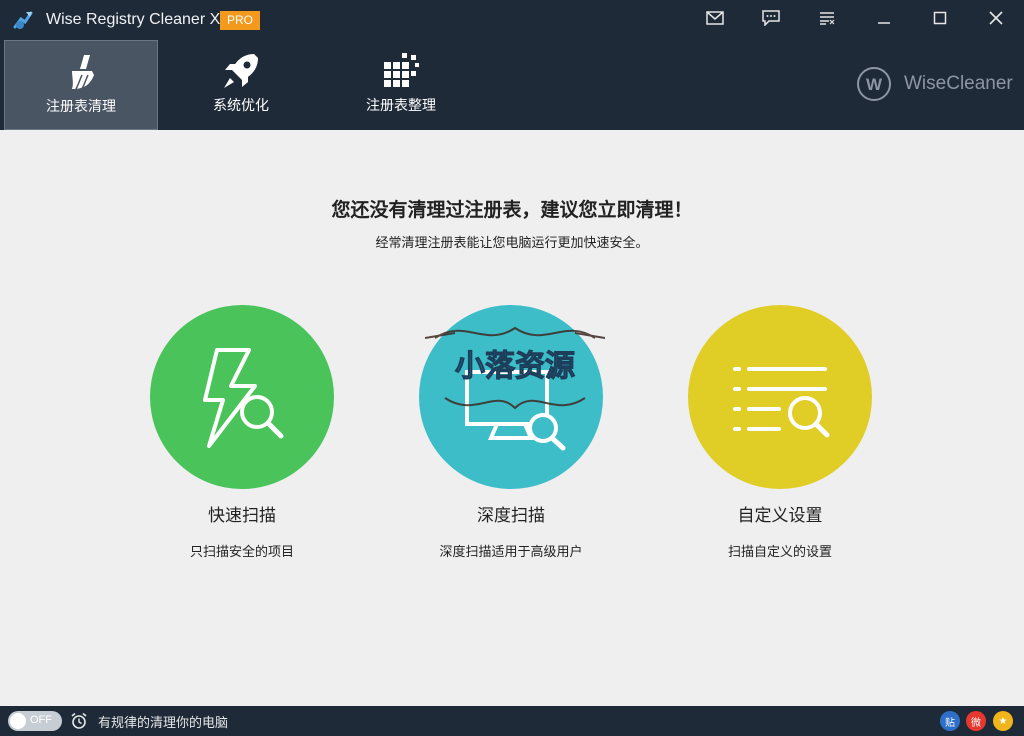 The width and height of the screenshot is (1024, 736). Describe the element at coordinates (241, 106) in the screenshot. I see `tab-label: 系统优化` at that location.